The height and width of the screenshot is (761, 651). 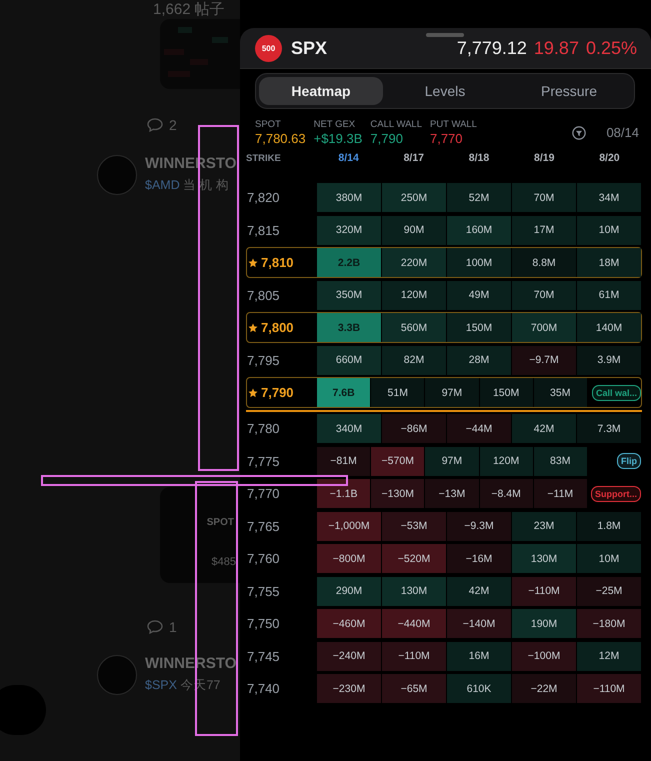 I want to click on column-header: 8/19, so click(x=544, y=158).